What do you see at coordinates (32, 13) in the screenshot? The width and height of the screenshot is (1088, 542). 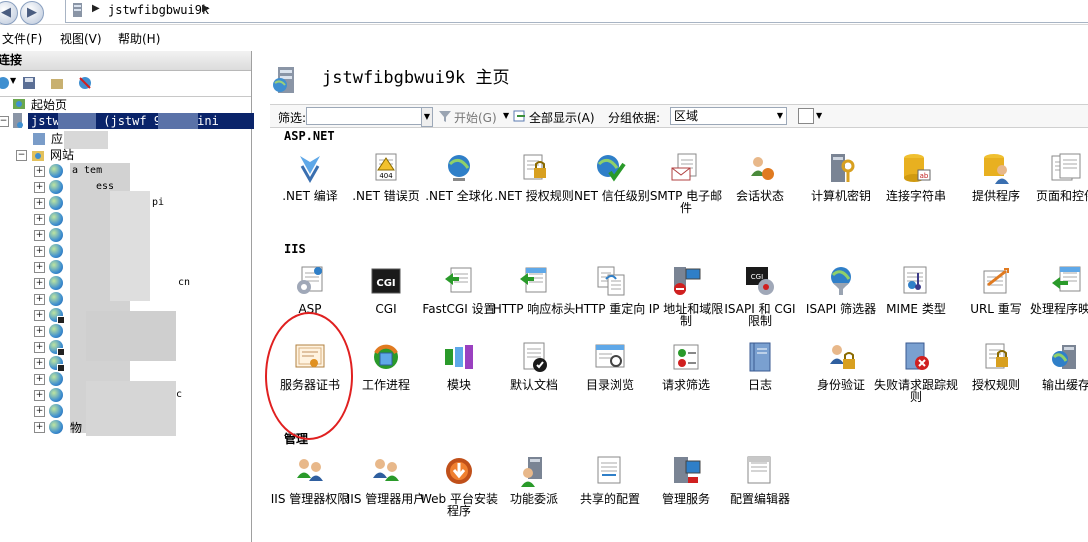 I see `forward-button: ▶` at bounding box center [32, 13].